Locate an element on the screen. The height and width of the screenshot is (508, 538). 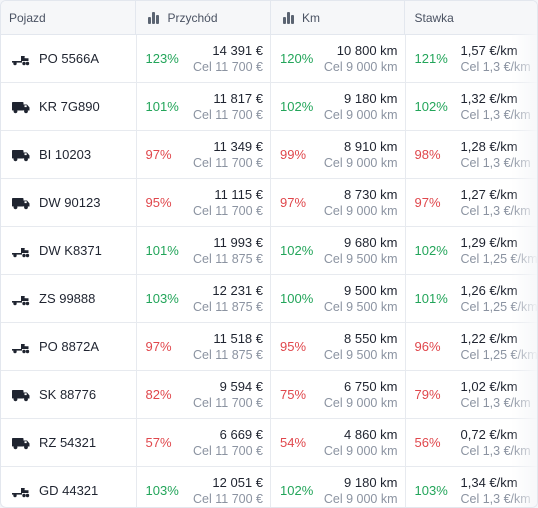
rate-value: 1,28 €/km is located at coordinates (489, 146).